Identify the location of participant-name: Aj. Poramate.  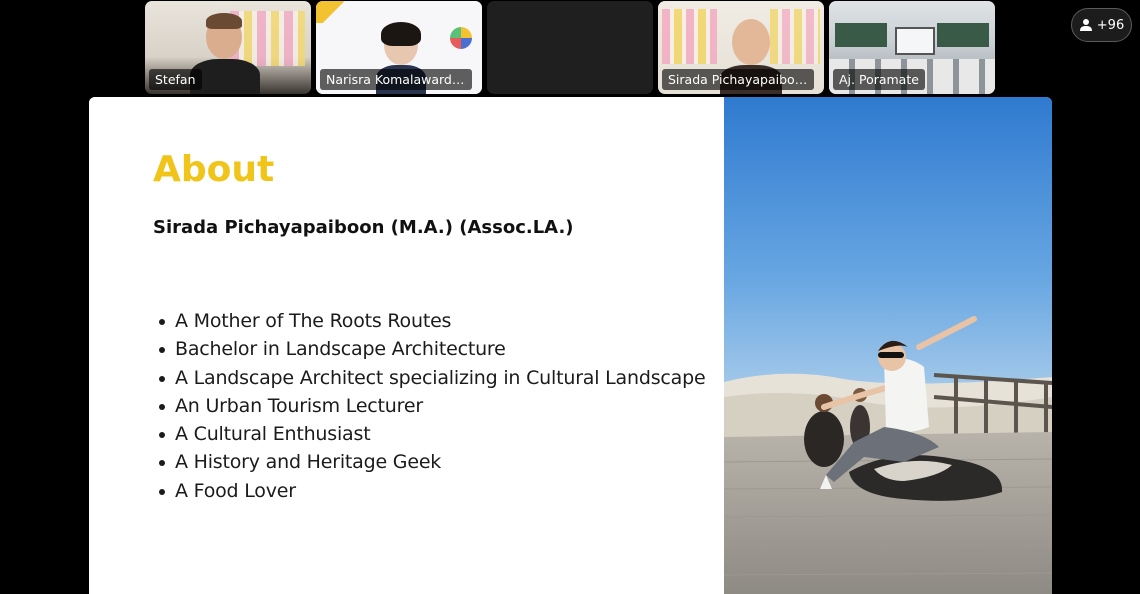
(879, 79).